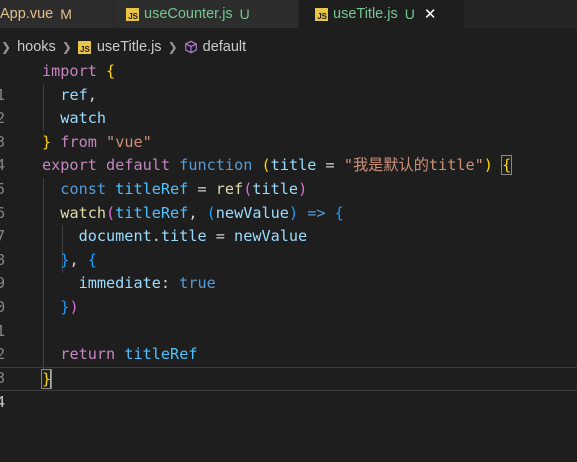 The height and width of the screenshot is (462, 577). I want to click on token: return, so click(88, 354).